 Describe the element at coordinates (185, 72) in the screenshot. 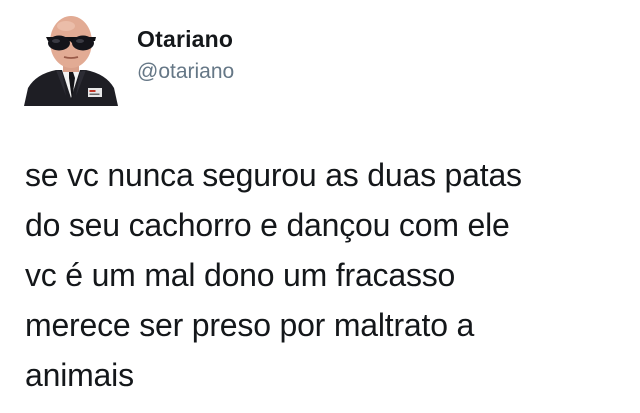

I see `author-handle: @otariano` at that location.